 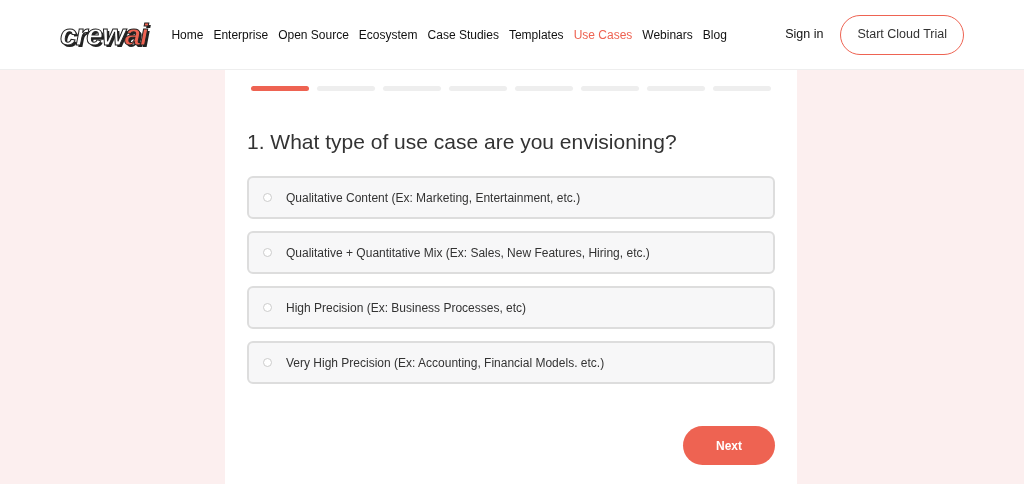 What do you see at coordinates (667, 34) in the screenshot?
I see `nav-link: Webinars` at bounding box center [667, 34].